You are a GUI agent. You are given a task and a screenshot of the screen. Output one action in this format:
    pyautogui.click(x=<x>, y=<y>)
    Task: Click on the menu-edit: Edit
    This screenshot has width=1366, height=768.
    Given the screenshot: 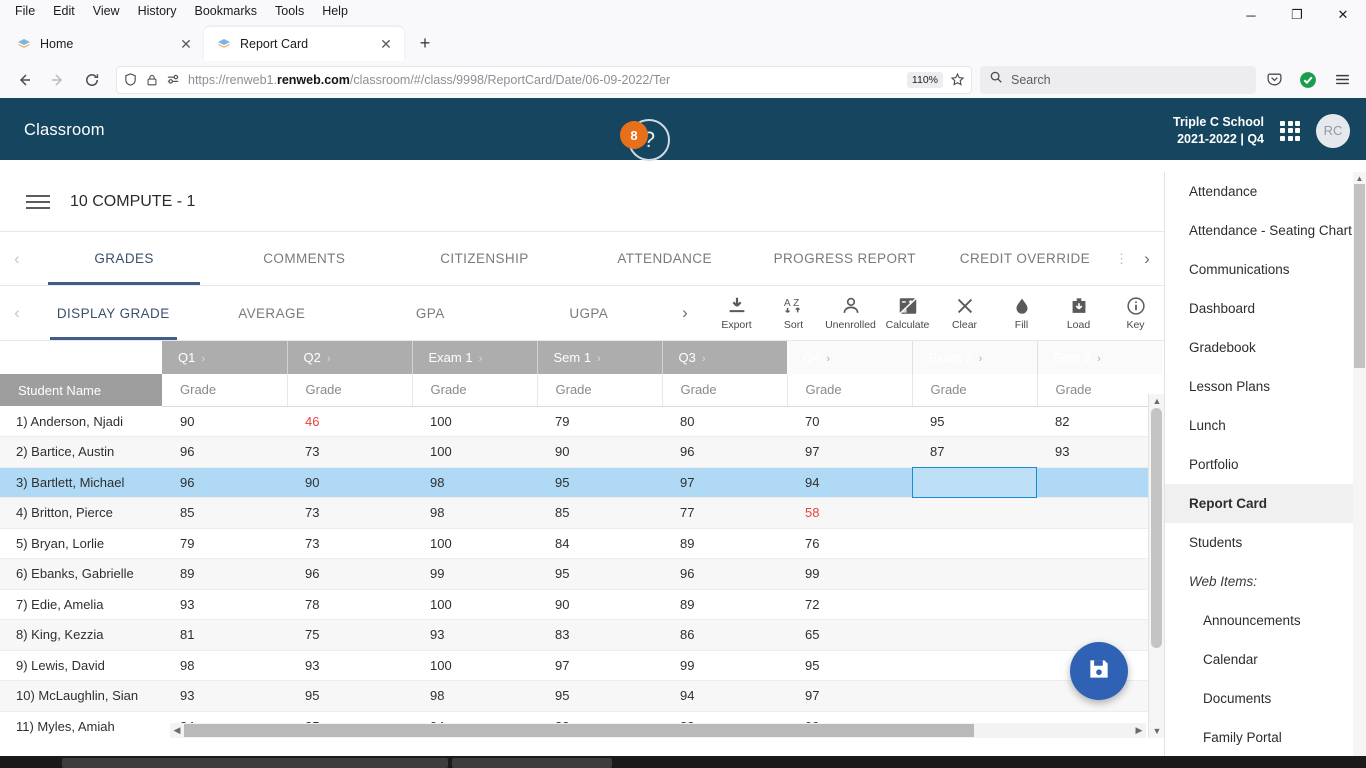 What is the action you would take?
    pyautogui.click(x=64, y=11)
    